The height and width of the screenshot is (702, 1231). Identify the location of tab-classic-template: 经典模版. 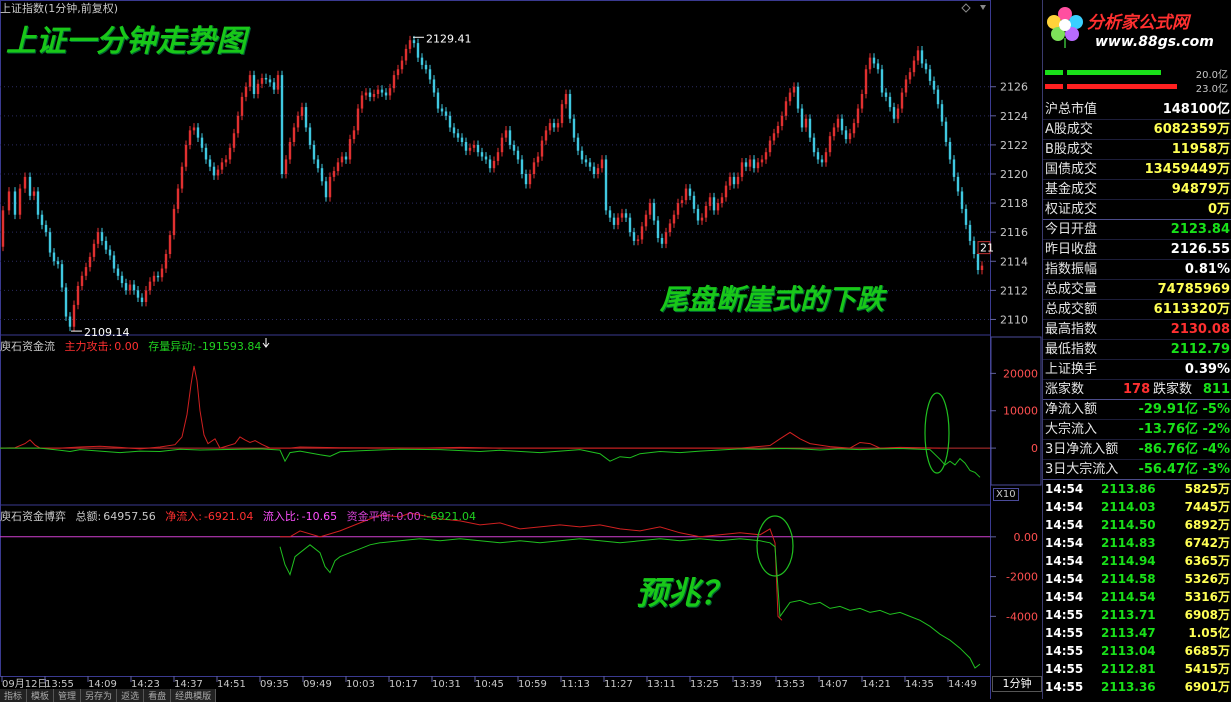
(194, 695).